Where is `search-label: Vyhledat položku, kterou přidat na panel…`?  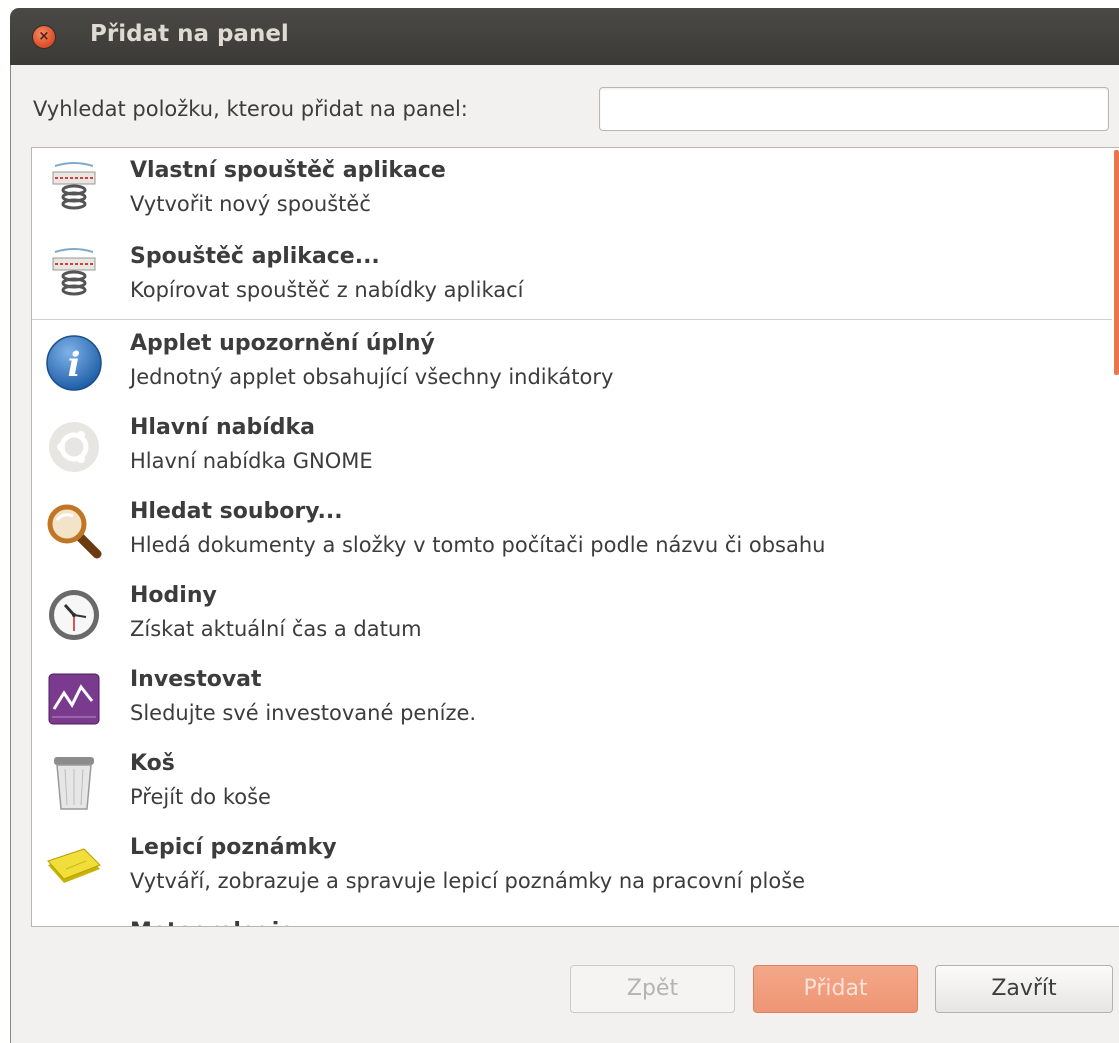 search-label: Vyhledat položku, kterou přidat na panel… is located at coordinates (250, 109).